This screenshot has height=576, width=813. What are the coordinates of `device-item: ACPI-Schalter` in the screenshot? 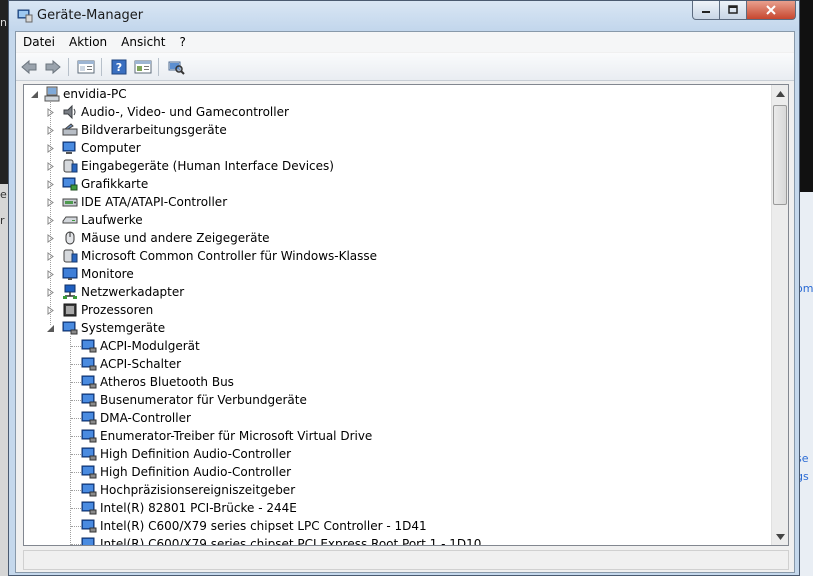 It's located at (131, 364).